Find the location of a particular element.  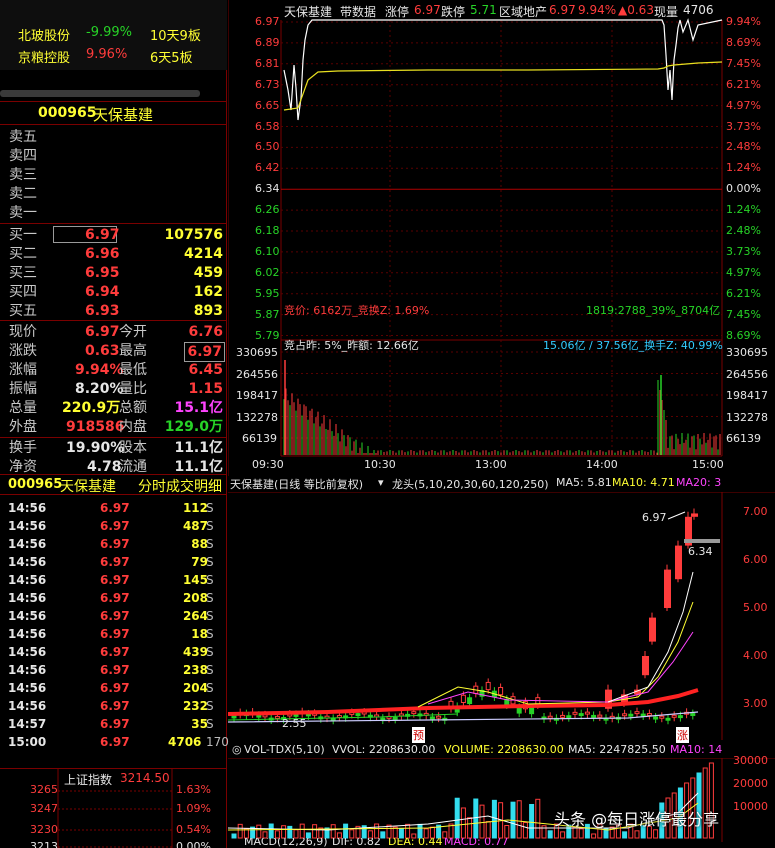

tick-volume: 439 is located at coordinates (195, 652).